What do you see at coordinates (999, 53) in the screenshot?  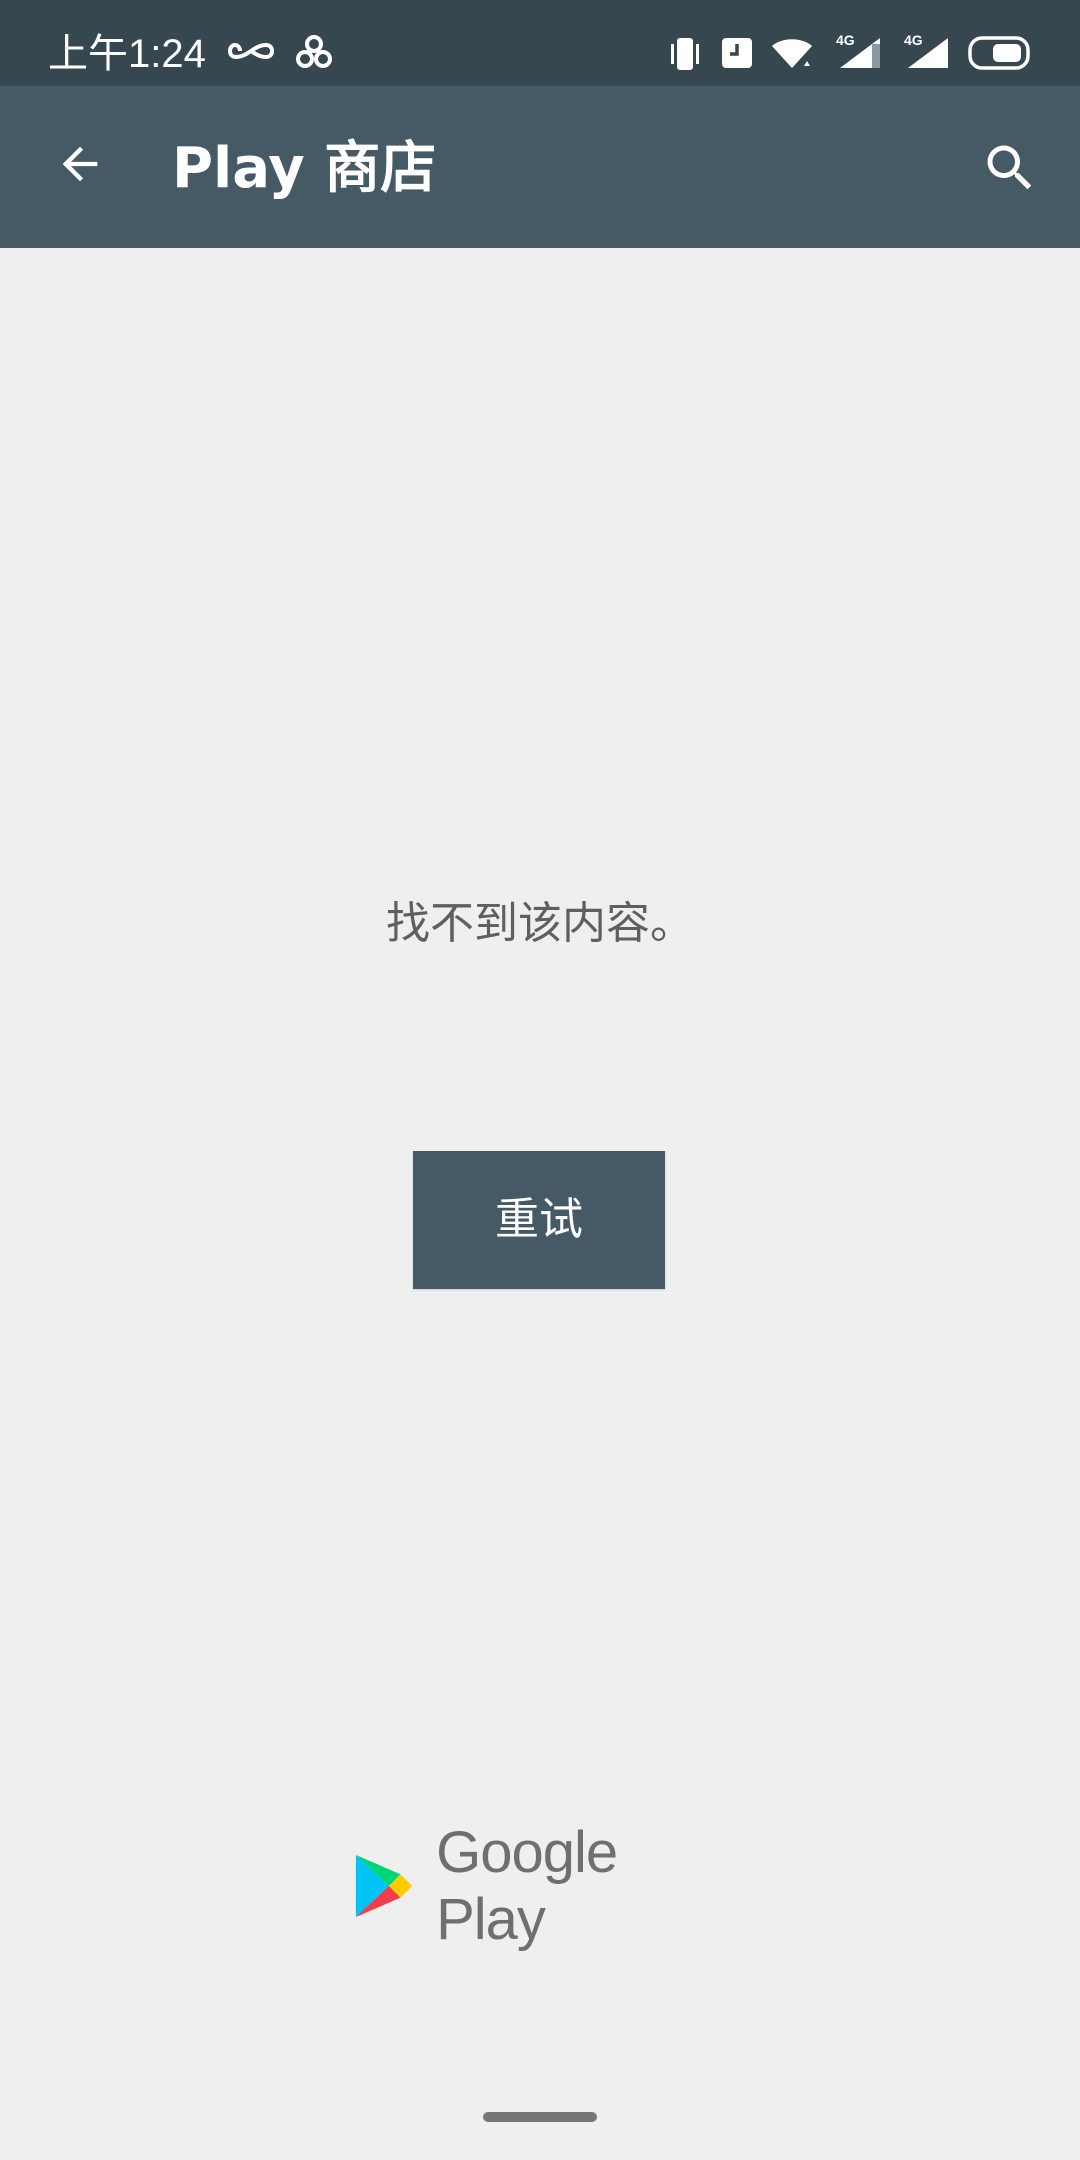 I see `battery-icon` at bounding box center [999, 53].